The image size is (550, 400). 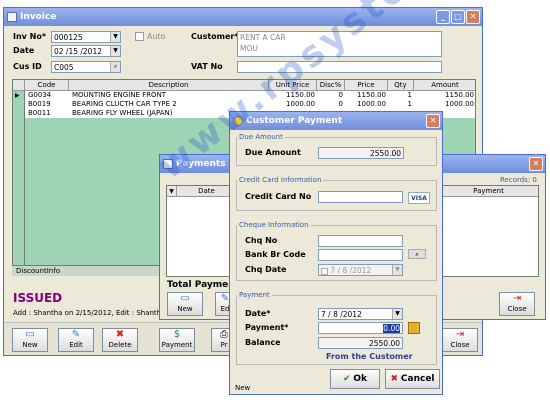 What do you see at coordinates (172, 191) in the screenshot?
I see `sort-icon: ▼` at bounding box center [172, 191].